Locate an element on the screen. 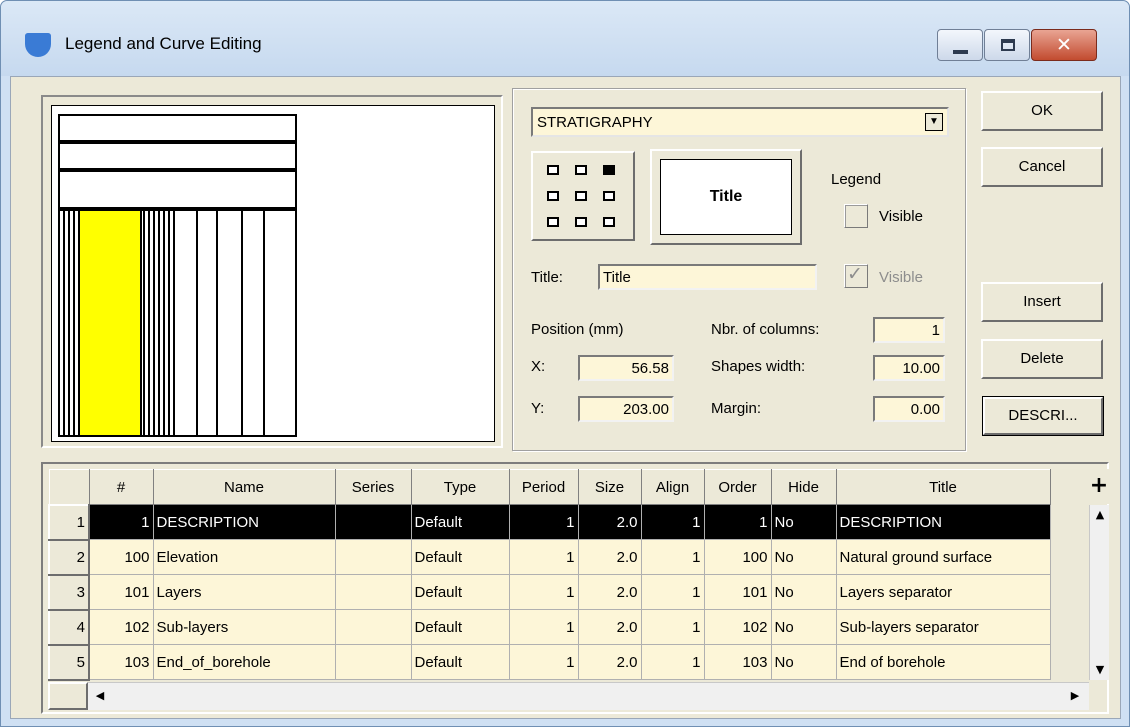 The height and width of the screenshot is (727, 1130). cell-number: 100 is located at coordinates (121, 557).